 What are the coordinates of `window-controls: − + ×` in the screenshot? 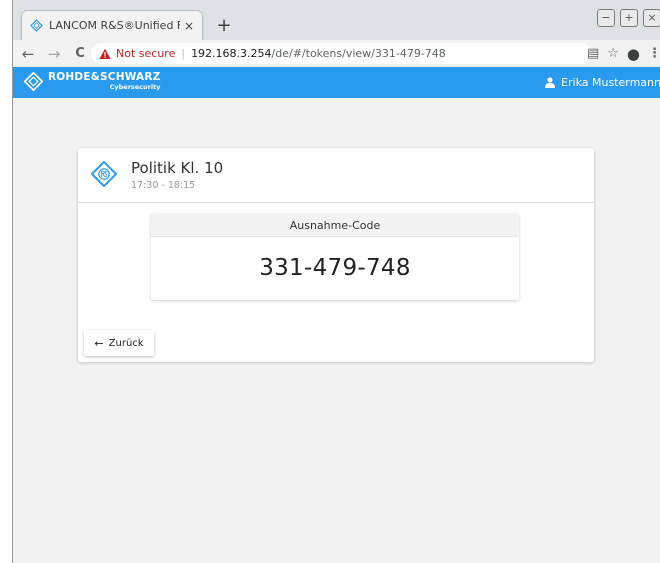 It's located at (628, 18).